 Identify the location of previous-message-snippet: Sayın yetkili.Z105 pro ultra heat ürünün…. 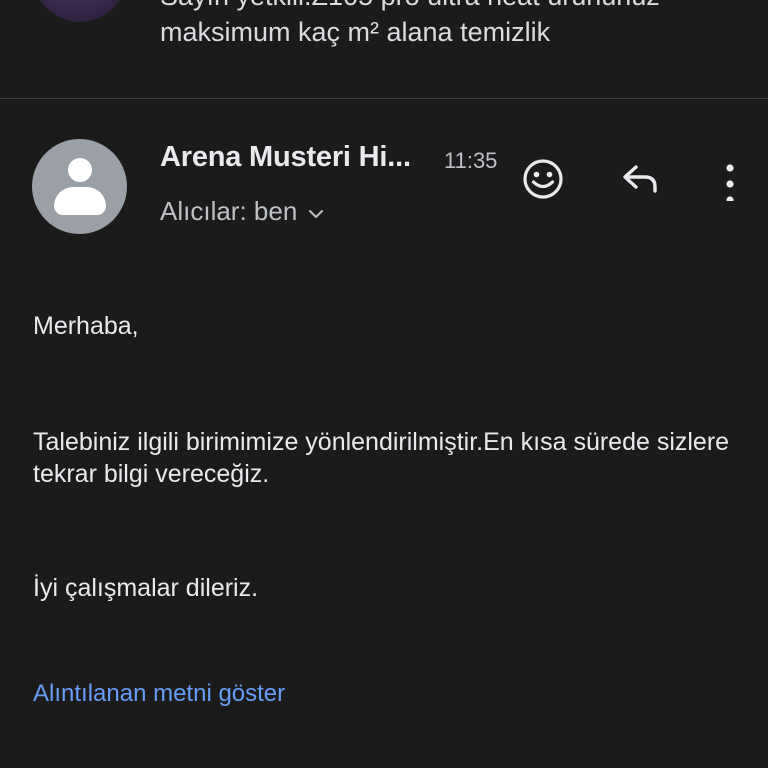
(440, 25).